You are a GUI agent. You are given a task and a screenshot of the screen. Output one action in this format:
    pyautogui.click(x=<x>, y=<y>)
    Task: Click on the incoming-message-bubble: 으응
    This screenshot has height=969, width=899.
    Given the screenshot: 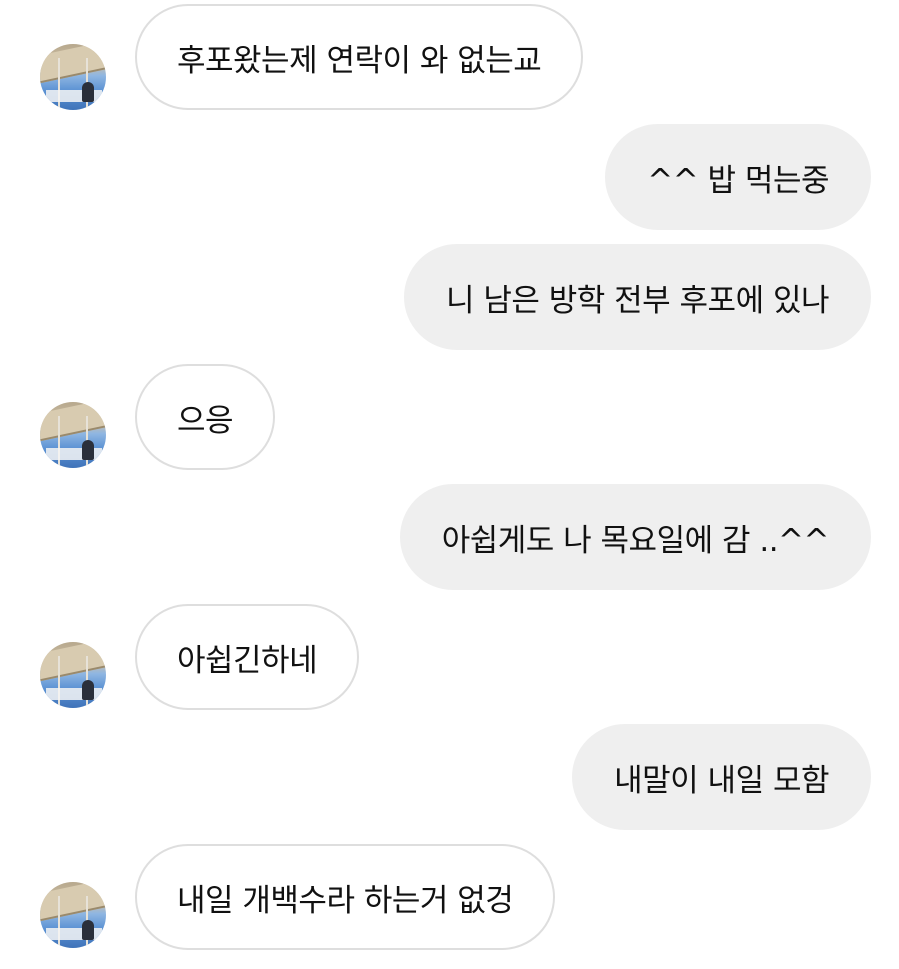 What is the action you would take?
    pyautogui.click(x=205, y=417)
    